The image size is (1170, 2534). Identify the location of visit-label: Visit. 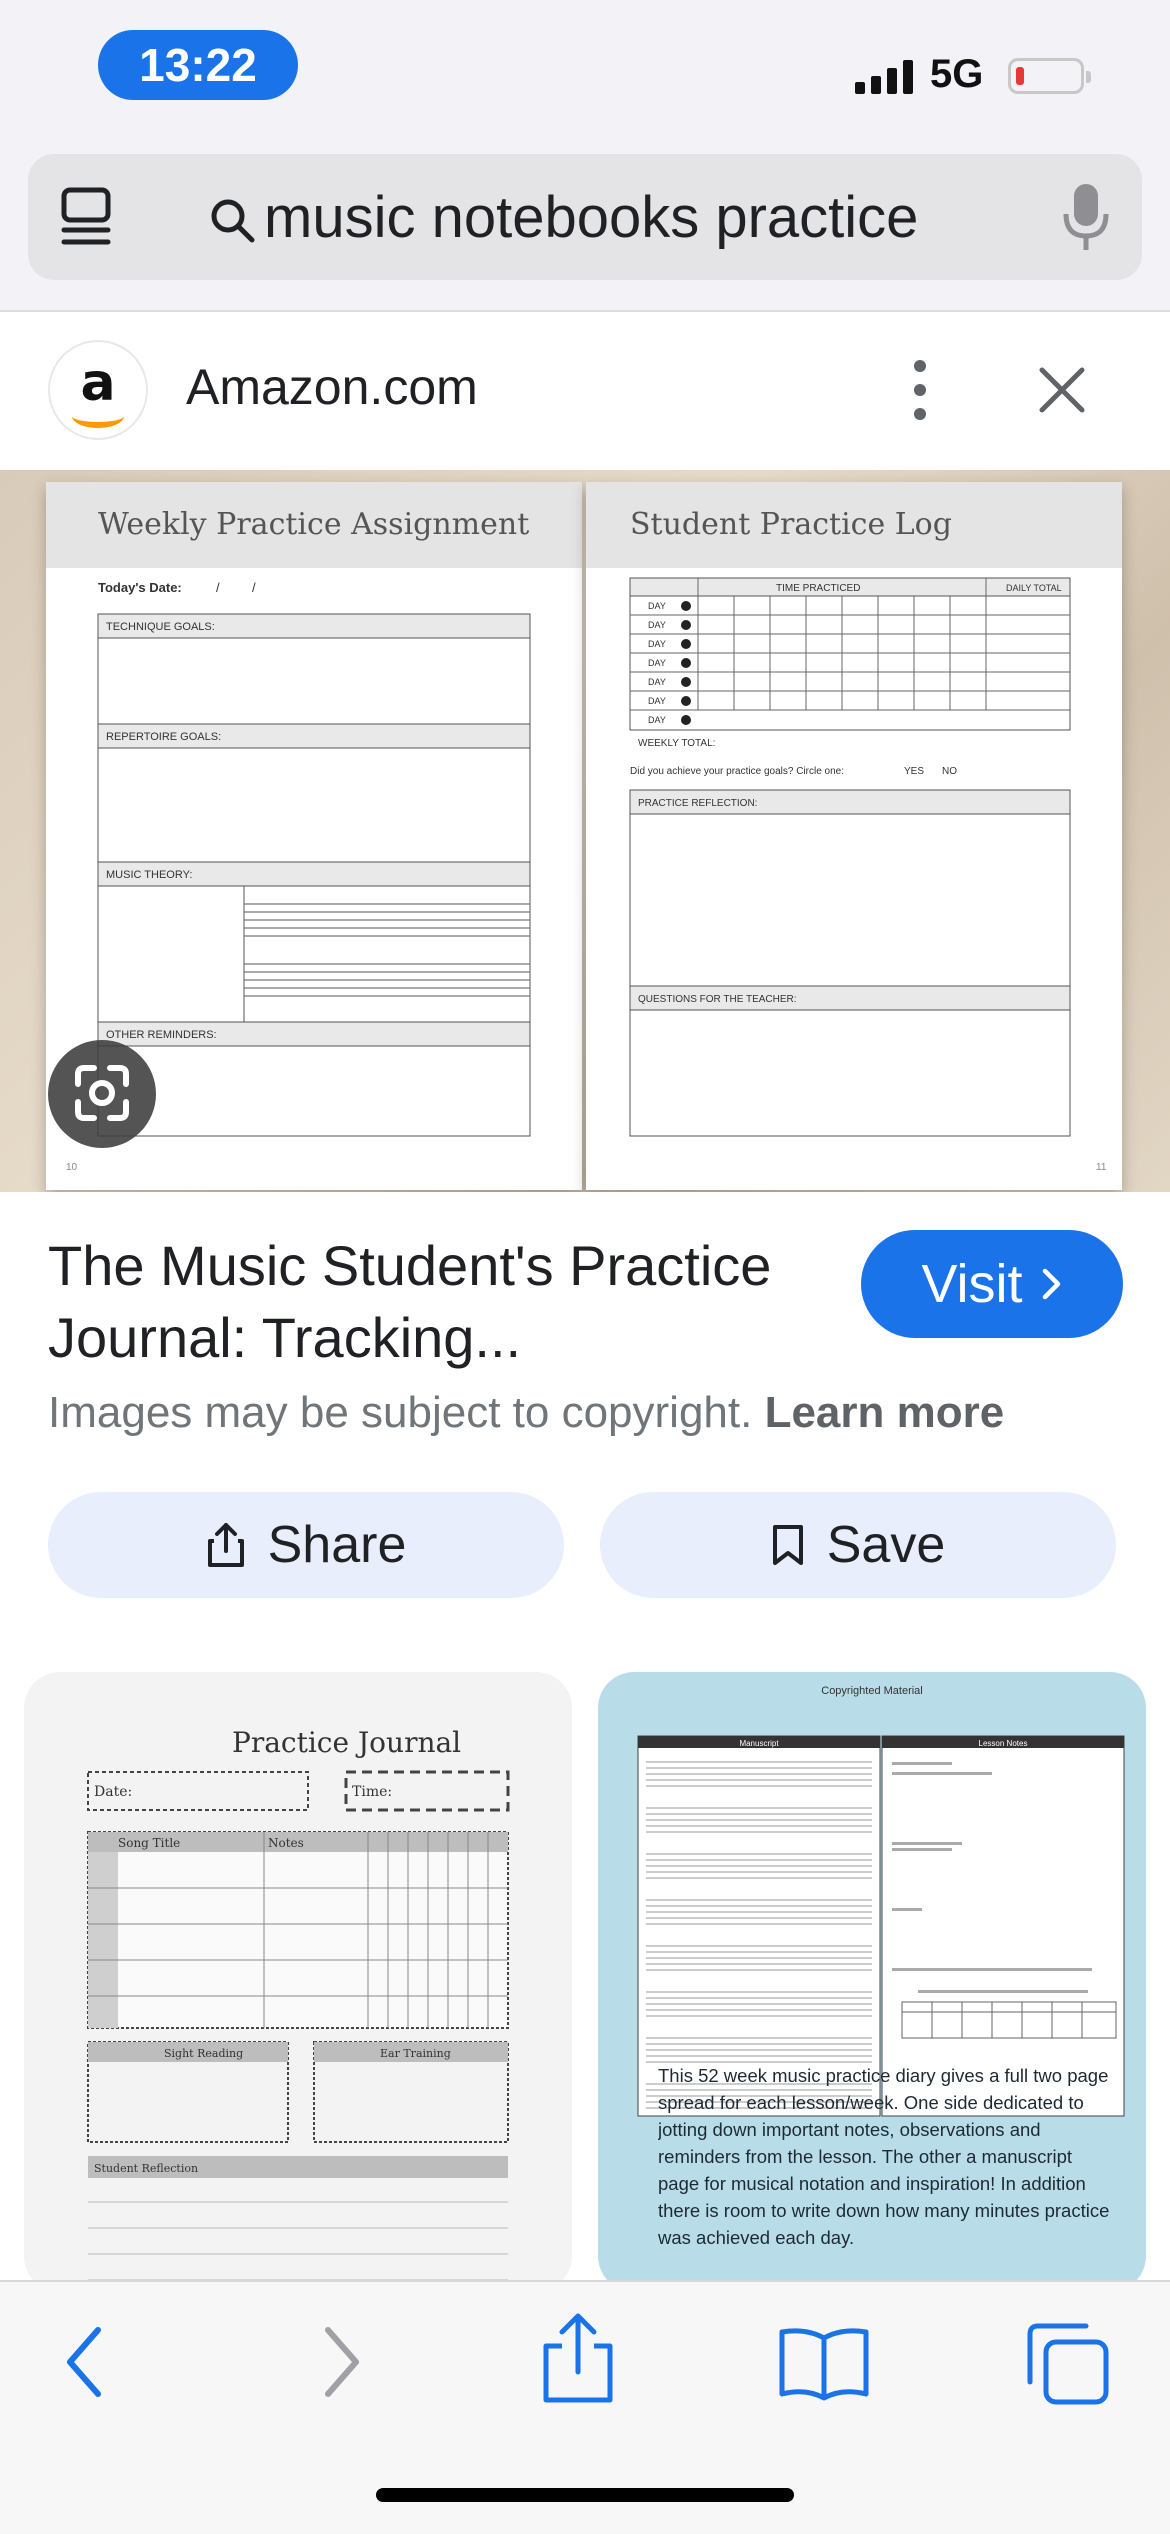
(972, 1284).